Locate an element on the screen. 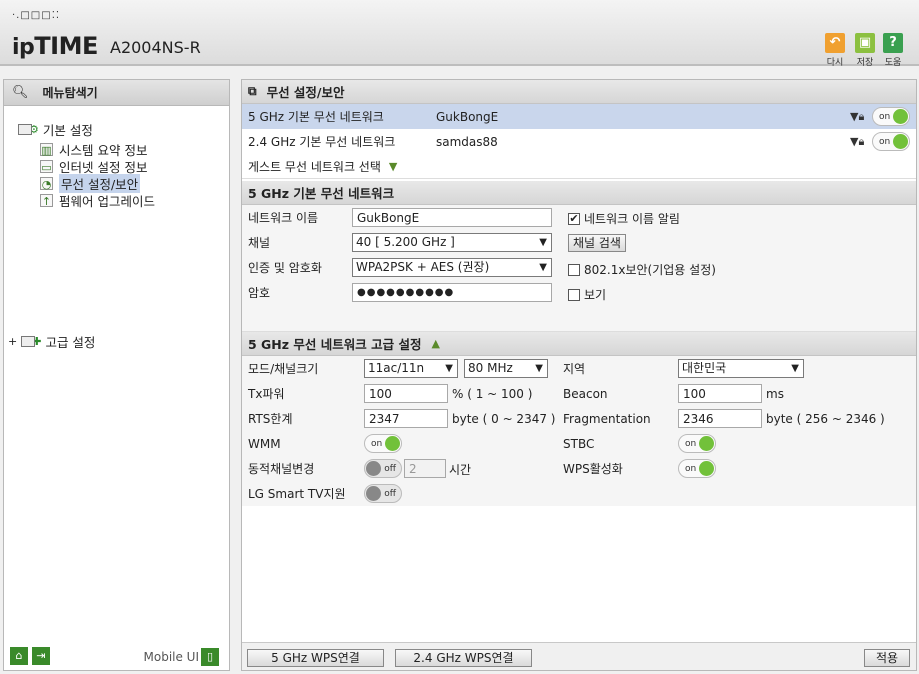 This screenshot has width=919, height=674. advanced-section-title: 5 GHz 무선 네트워크 고급 설정 is located at coordinates (335, 344).